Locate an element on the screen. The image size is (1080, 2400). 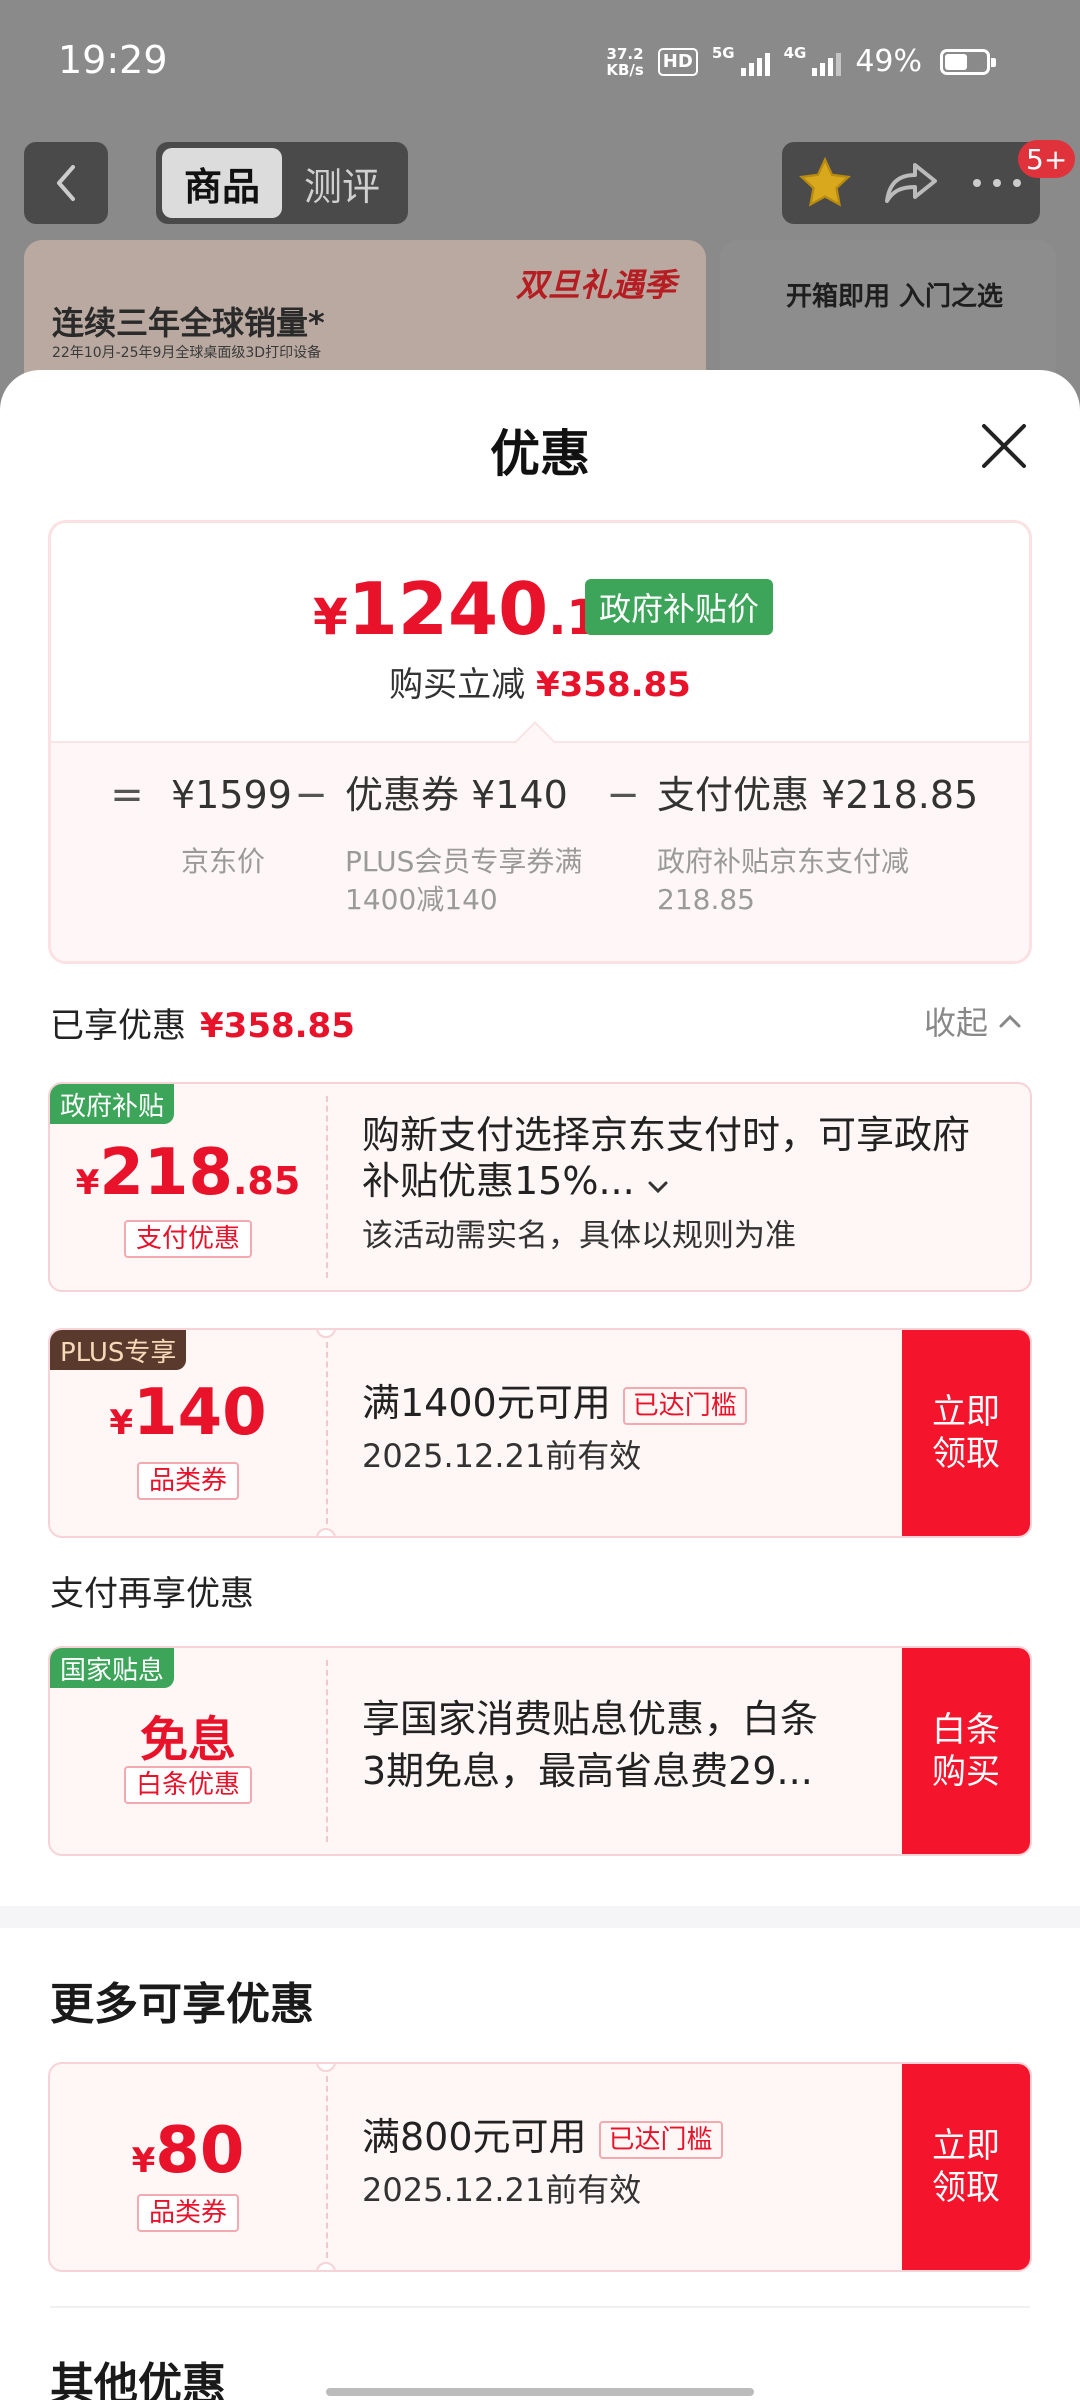
more-icon is located at coordinates (997, 183).